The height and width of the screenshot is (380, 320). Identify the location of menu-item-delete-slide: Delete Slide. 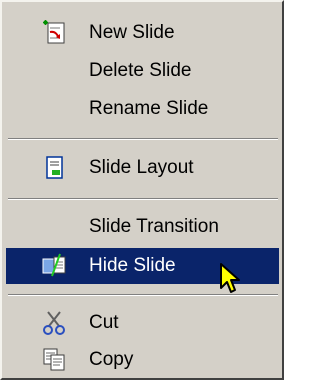
(142, 71).